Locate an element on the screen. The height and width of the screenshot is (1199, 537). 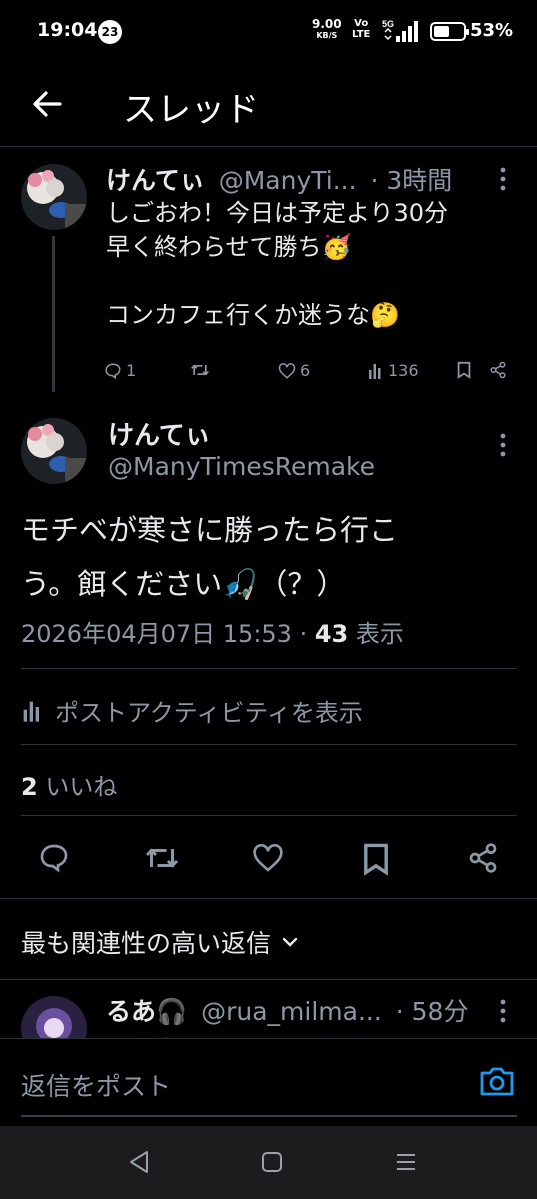
notification-count-badge: 23 is located at coordinates (110, 32).